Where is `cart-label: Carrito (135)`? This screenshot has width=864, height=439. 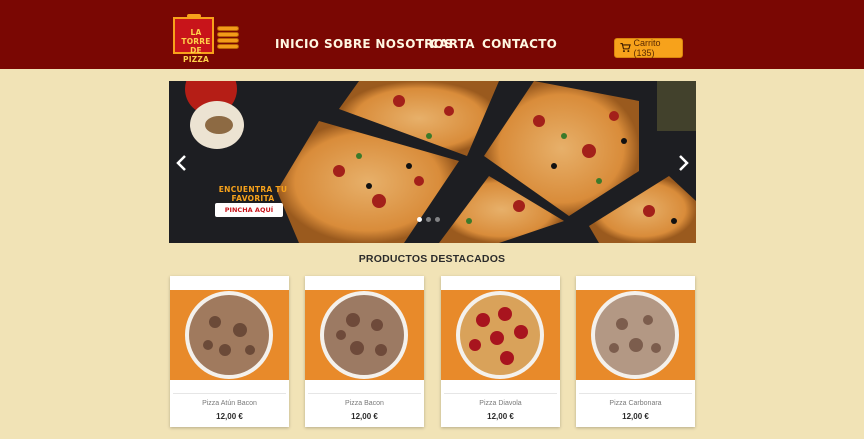 cart-label: Carrito (135) is located at coordinates (647, 48).